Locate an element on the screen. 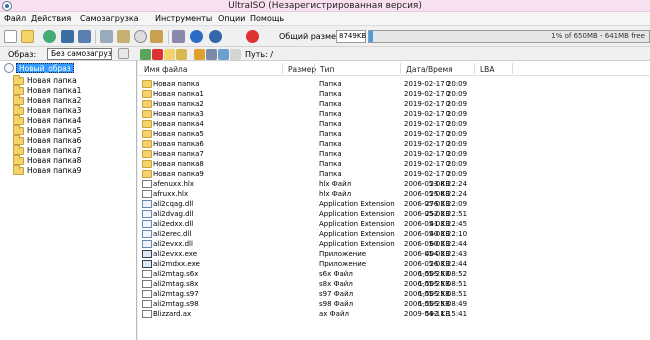 The width and height of the screenshot is (650, 340). burn-icon is located at coordinates (49, 36).